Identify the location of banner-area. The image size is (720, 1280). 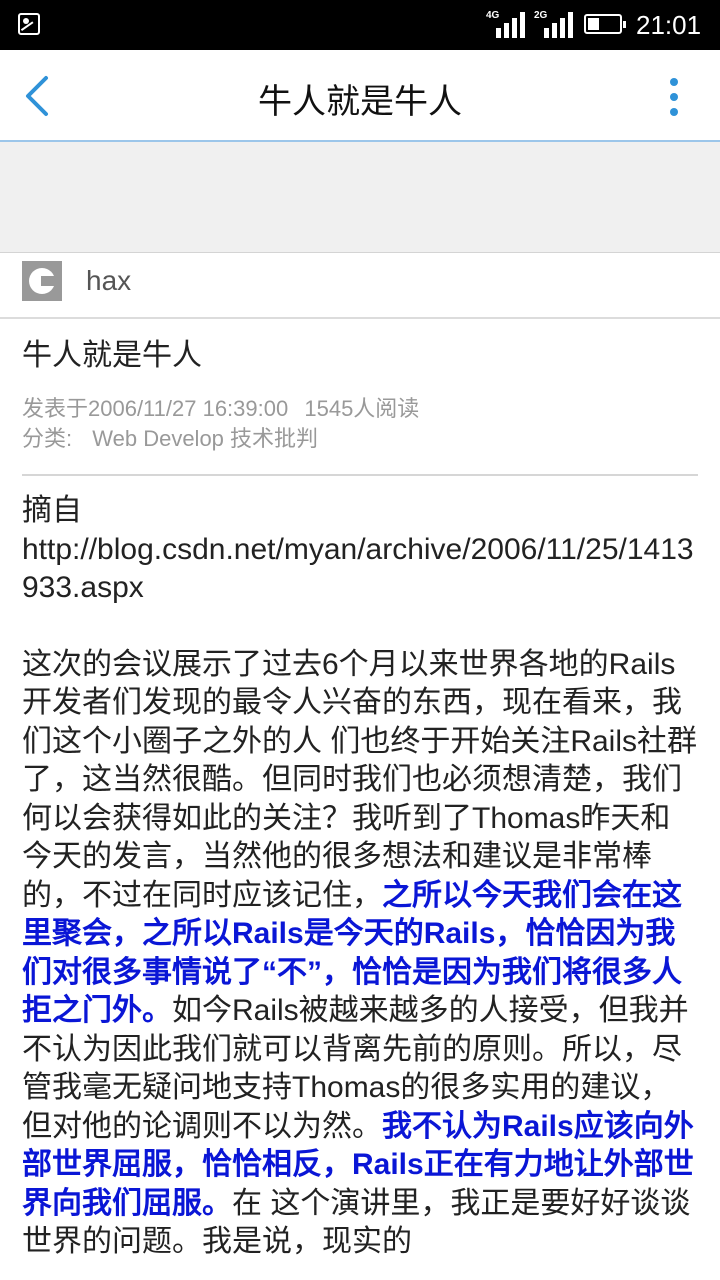
(360, 197).